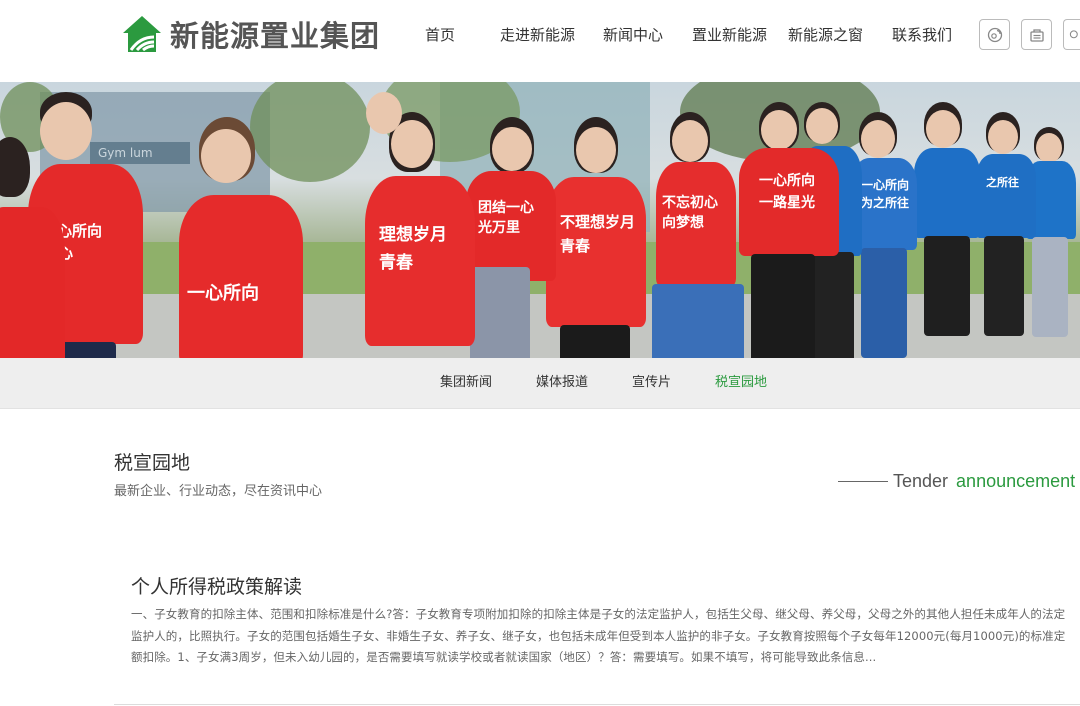  What do you see at coordinates (651, 383) in the screenshot?
I see `subnav-promo-video: 宣传片` at bounding box center [651, 383].